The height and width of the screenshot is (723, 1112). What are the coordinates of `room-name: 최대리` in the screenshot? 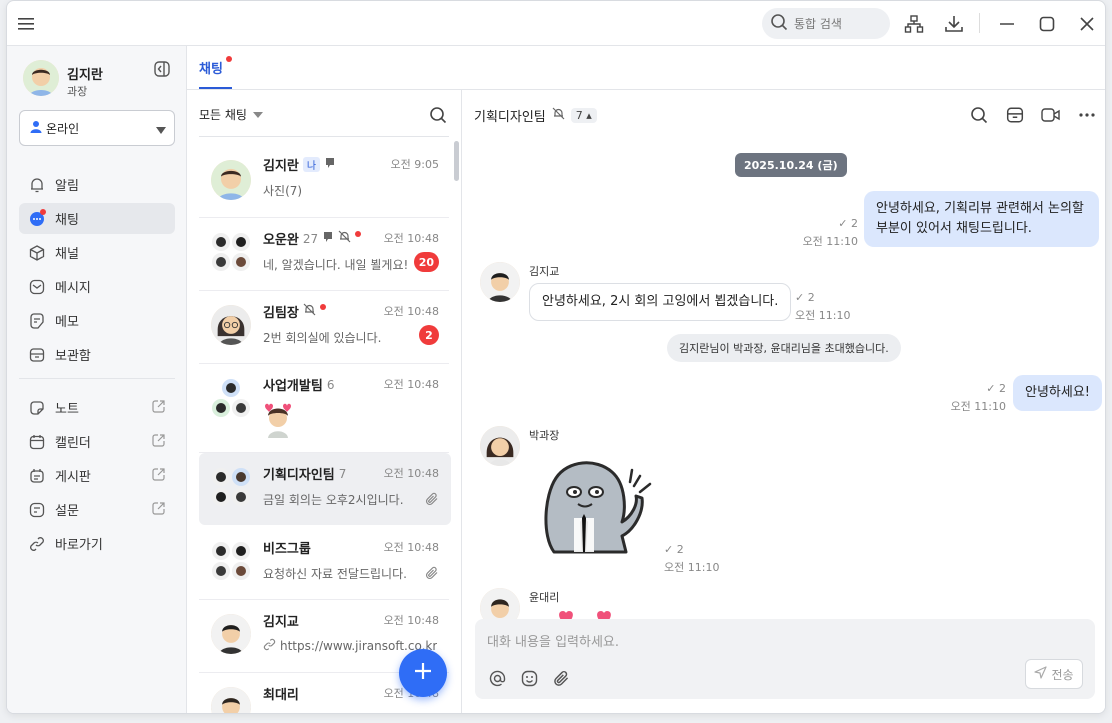 It's located at (281, 695).